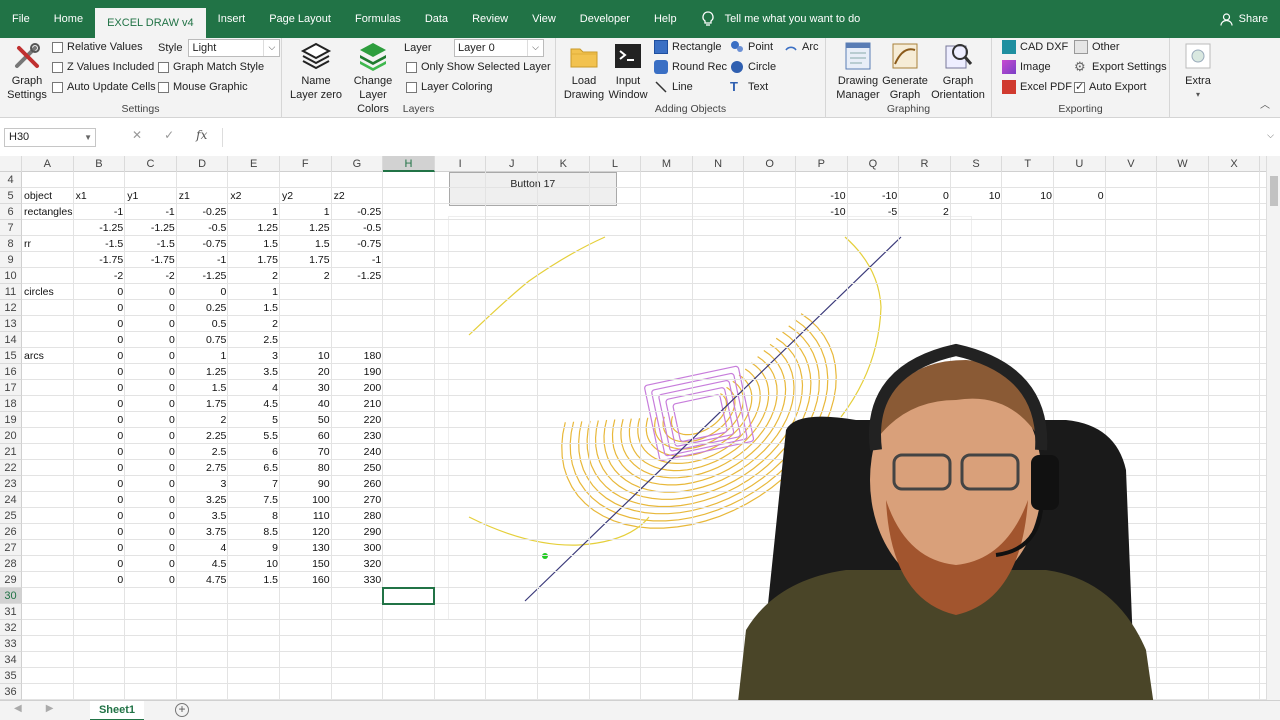  Describe the element at coordinates (100, 196) in the screenshot. I see `cell-b5: x1` at that location.